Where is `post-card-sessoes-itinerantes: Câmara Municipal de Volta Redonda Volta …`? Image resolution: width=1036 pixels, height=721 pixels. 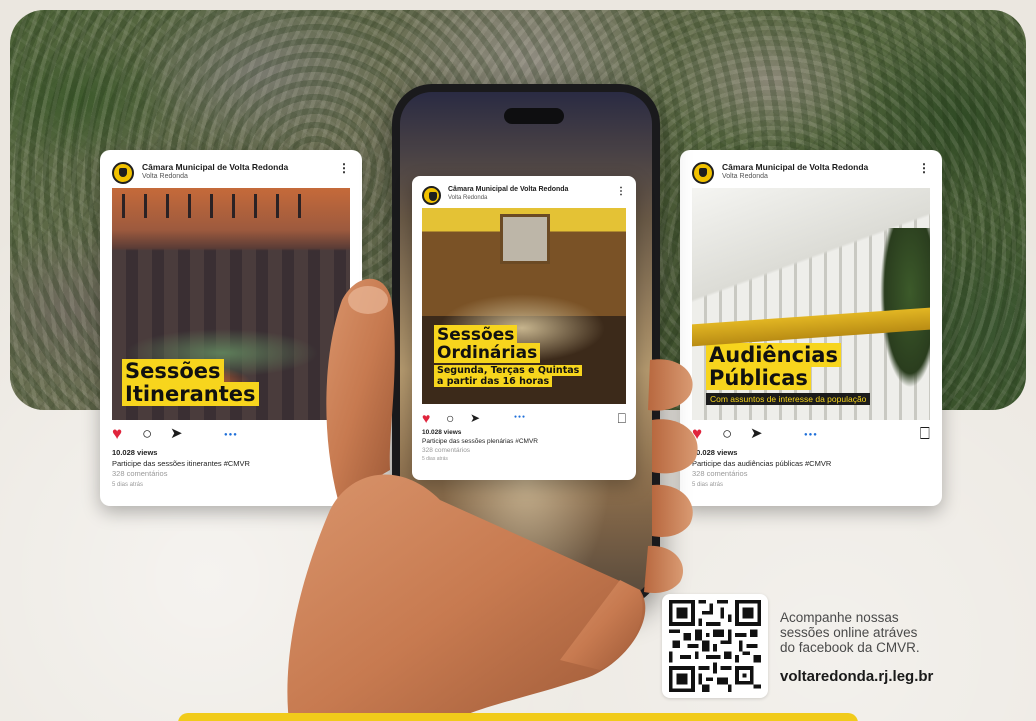
post-card-sessoes-itinerantes: Câmara Municipal de Volta Redonda Volta … is located at coordinates (231, 328).